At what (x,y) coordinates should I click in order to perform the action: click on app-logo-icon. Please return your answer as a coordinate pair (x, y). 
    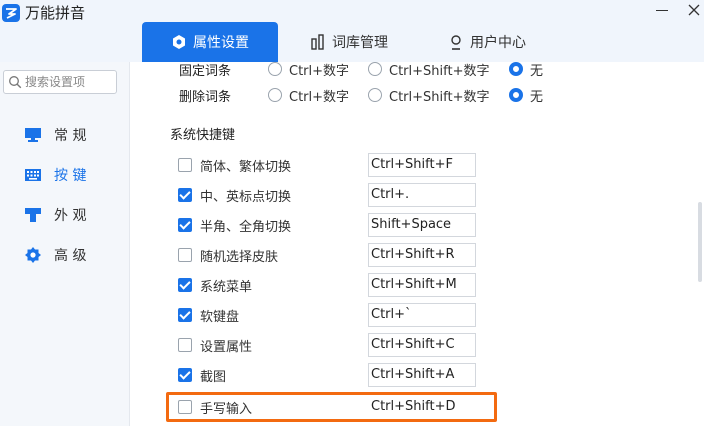
    Looking at the image, I should click on (11, 13).